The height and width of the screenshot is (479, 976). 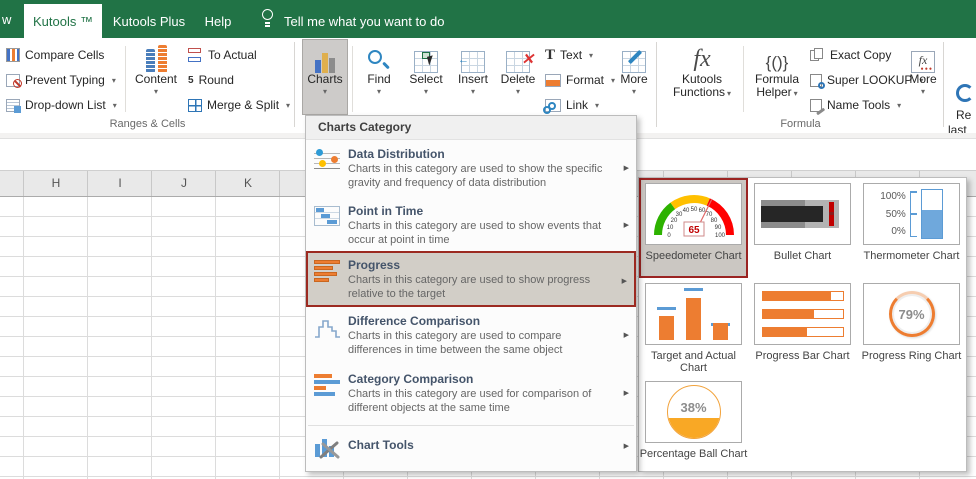 I want to click on tile-label: Progress Ring Chart, so click(x=911, y=356).